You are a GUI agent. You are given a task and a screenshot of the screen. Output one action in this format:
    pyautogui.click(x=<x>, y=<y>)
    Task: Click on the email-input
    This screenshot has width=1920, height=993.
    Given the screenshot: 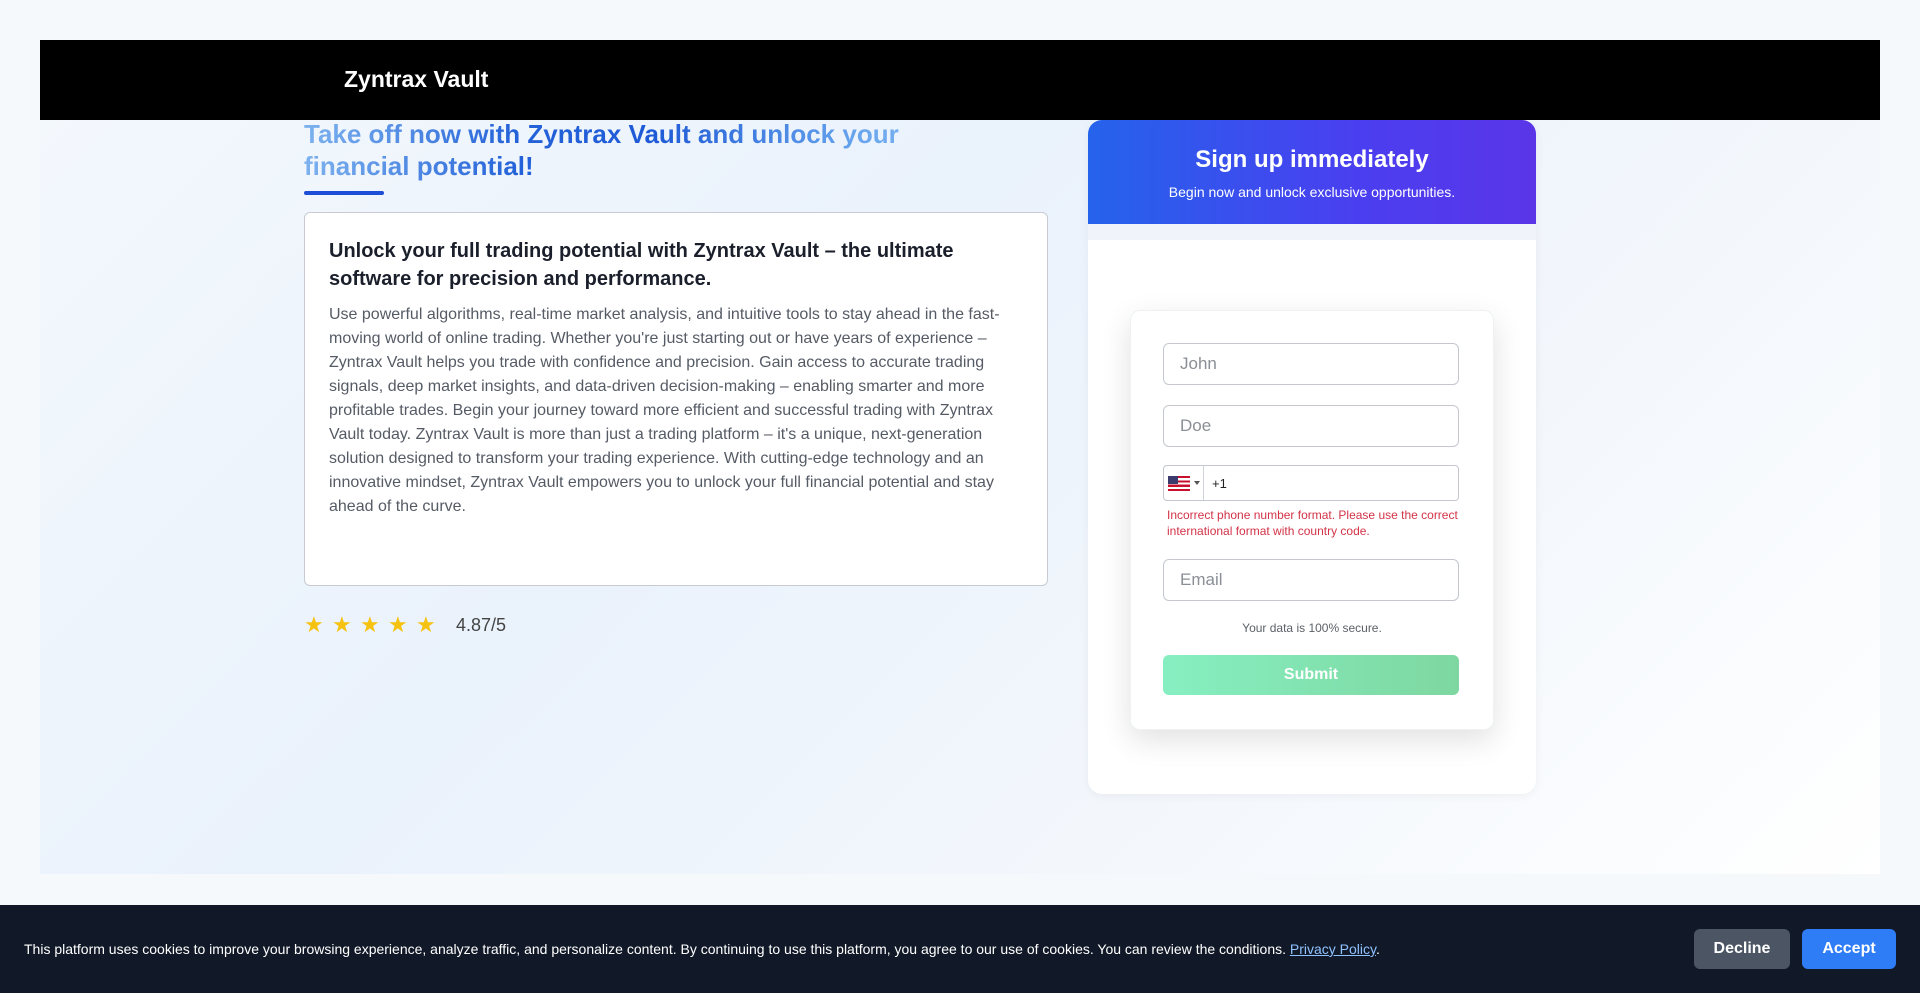 What is the action you would take?
    pyautogui.click(x=1311, y=580)
    